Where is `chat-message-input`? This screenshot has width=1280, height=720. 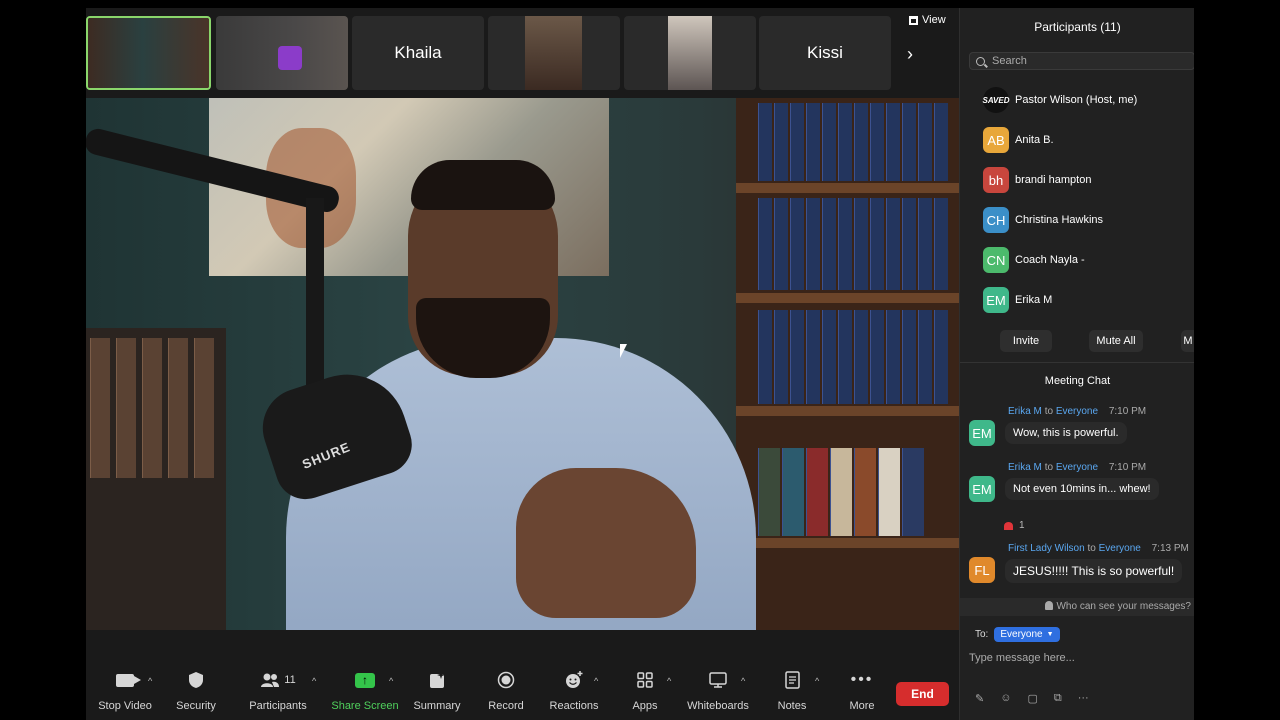 chat-message-input is located at coordinates (1079, 658).